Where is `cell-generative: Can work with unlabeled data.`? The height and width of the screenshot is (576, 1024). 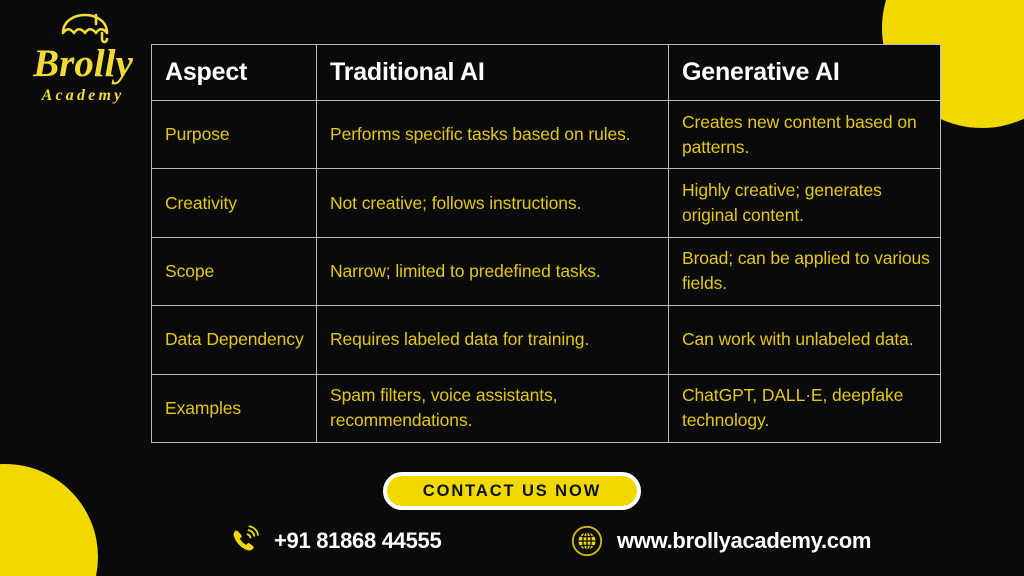 cell-generative: Can work with unlabeled data. is located at coordinates (804, 340).